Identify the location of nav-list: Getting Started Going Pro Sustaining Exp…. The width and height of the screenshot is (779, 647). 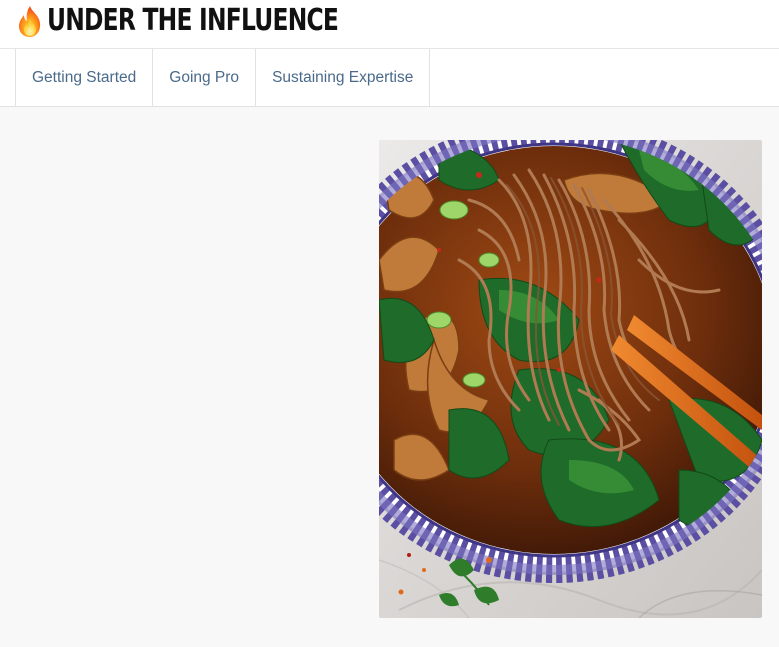
(223, 77).